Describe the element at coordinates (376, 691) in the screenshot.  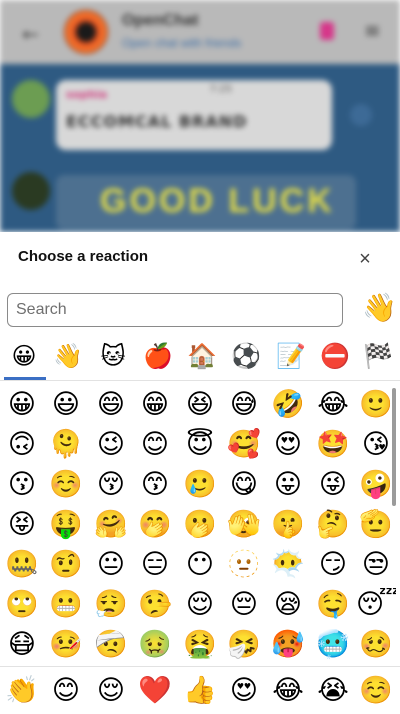
I see `recent-emoji: ☺️` at that location.